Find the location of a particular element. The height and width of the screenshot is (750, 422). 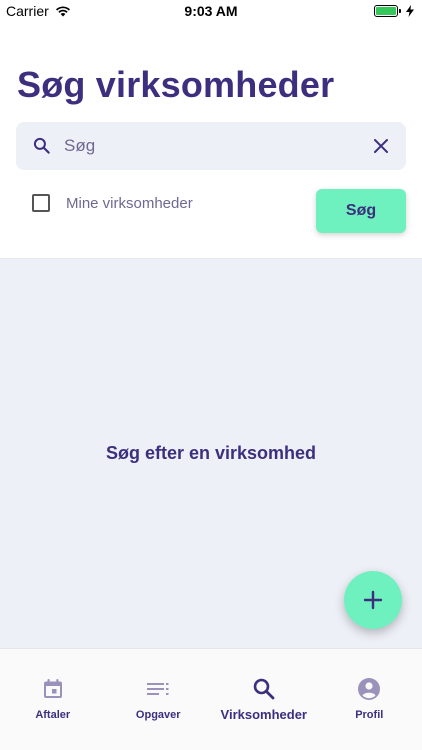

status-left: Carrier is located at coordinates (38, 11).